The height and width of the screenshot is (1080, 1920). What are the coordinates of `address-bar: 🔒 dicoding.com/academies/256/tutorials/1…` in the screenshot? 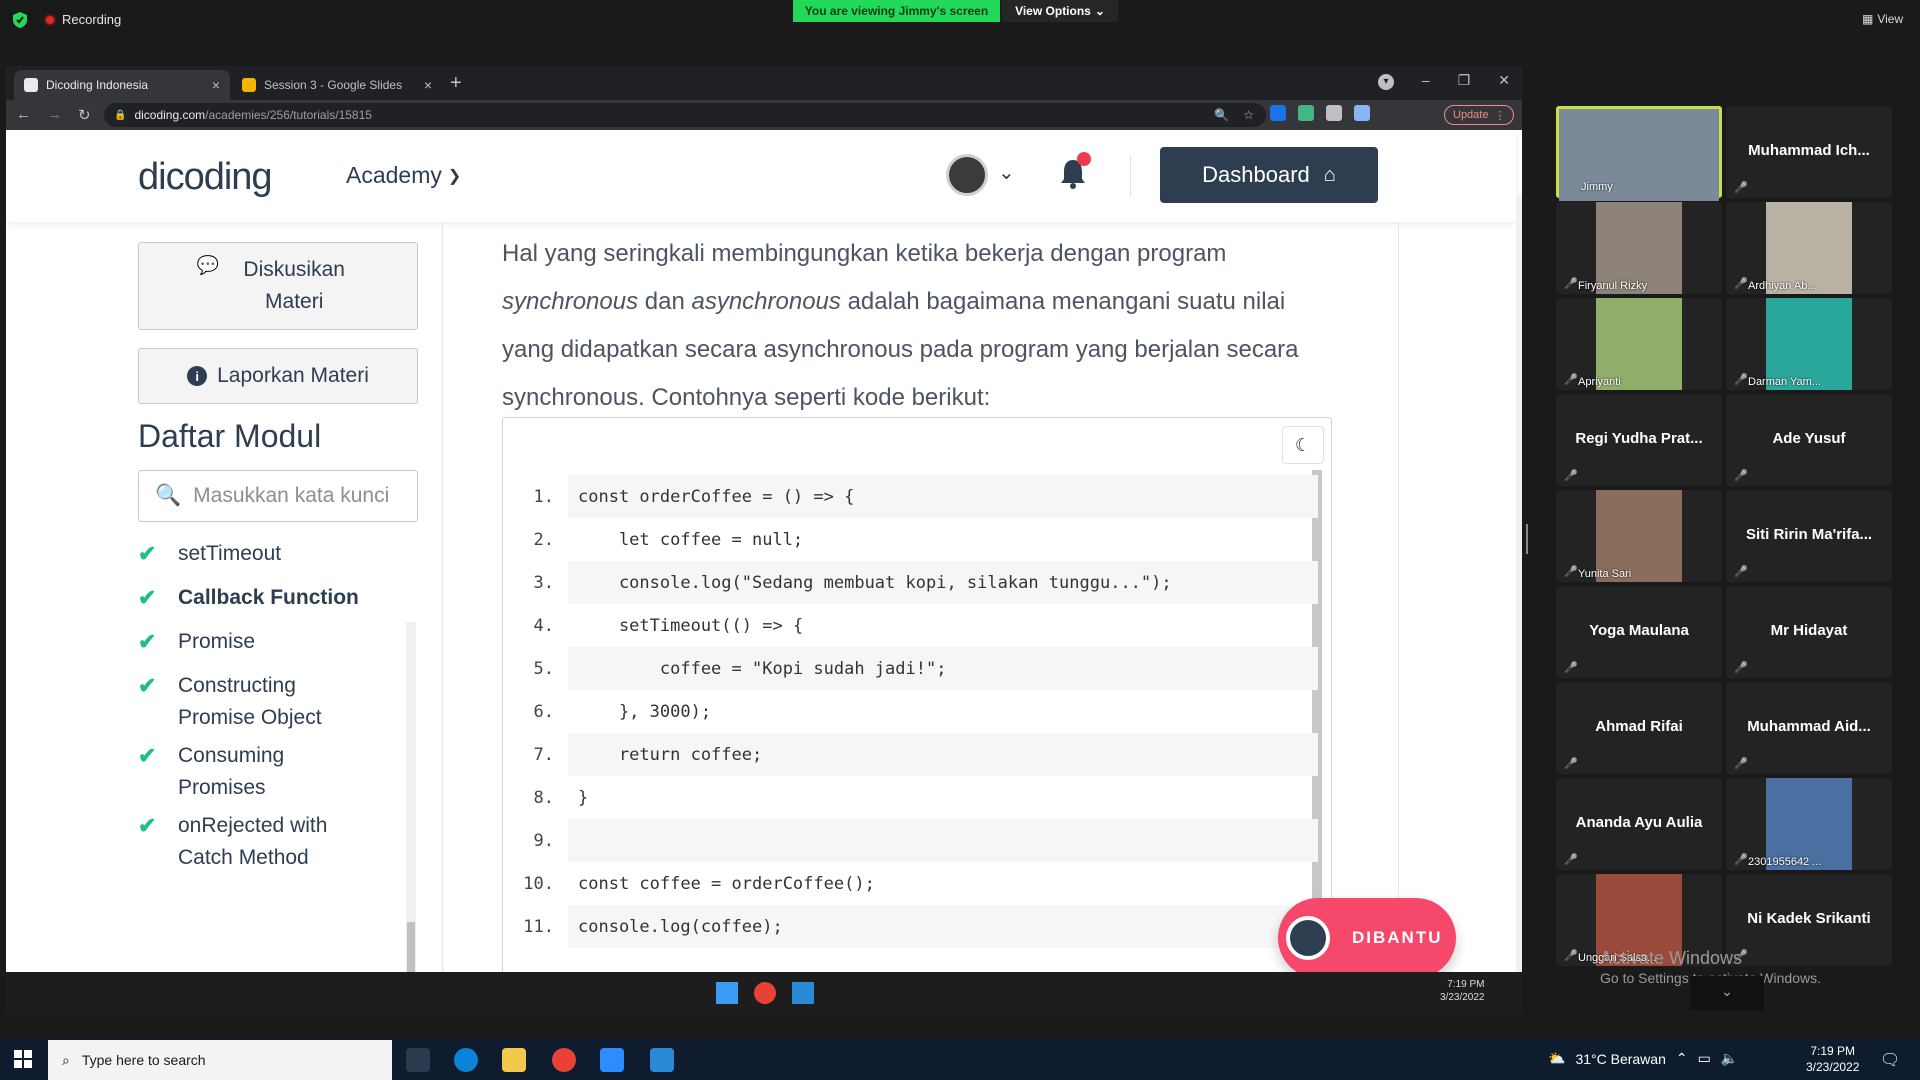 It's located at (685, 115).